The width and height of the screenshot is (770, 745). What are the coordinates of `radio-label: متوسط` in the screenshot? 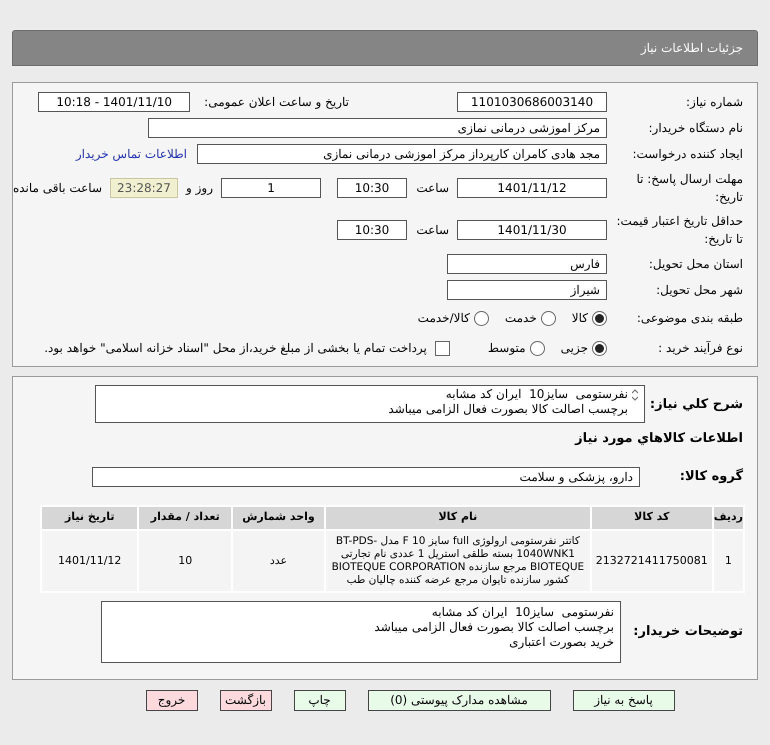 It's located at (507, 348).